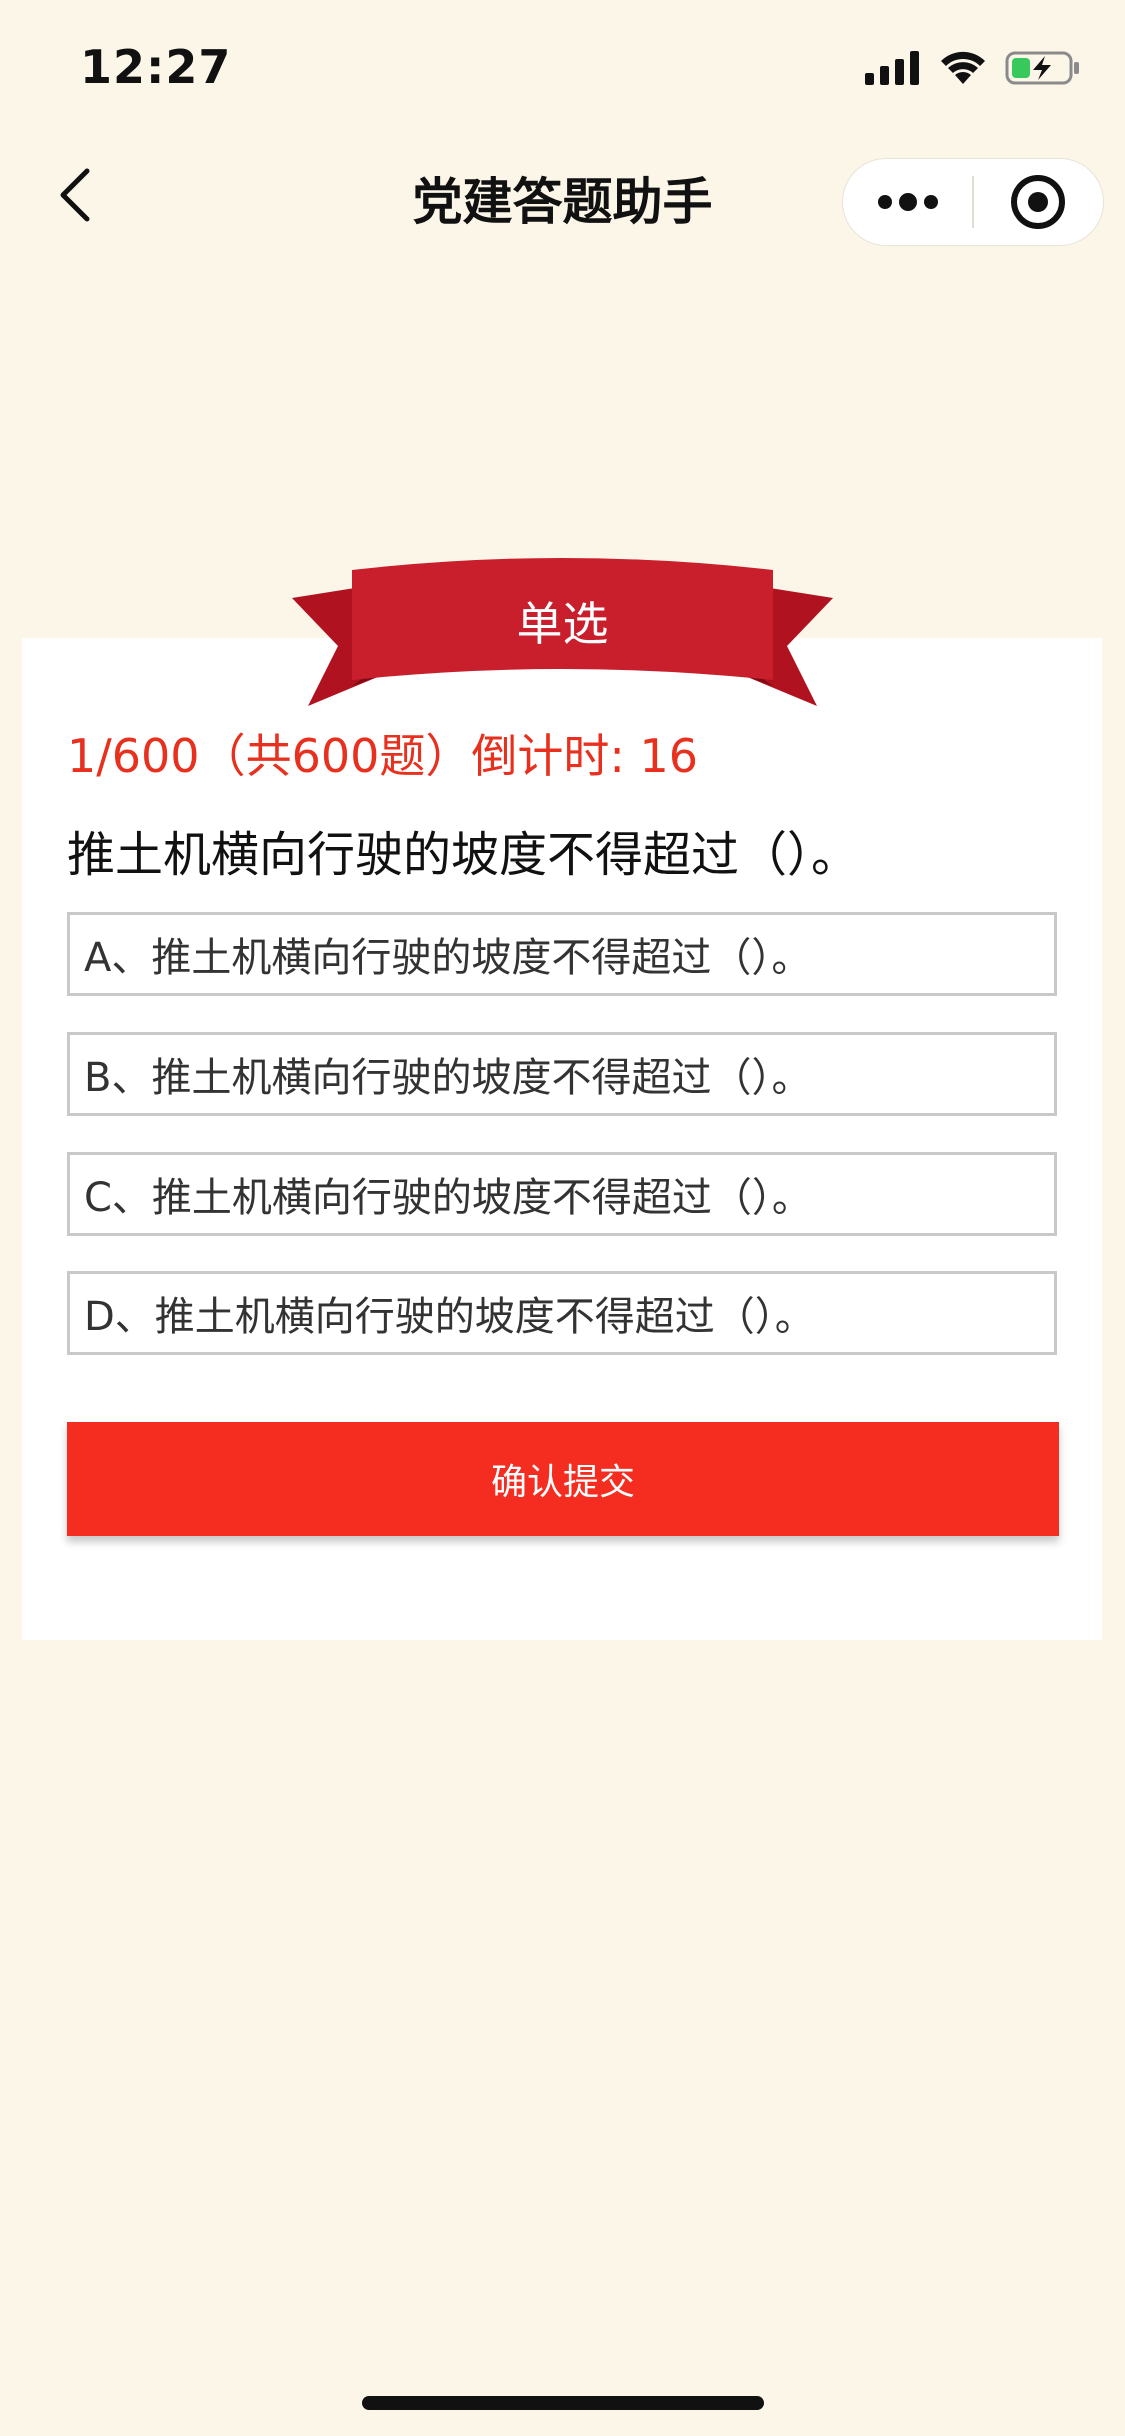 This screenshot has height=2436, width=1125. What do you see at coordinates (562, 624) in the screenshot?
I see `question-type-label: 单选` at bounding box center [562, 624].